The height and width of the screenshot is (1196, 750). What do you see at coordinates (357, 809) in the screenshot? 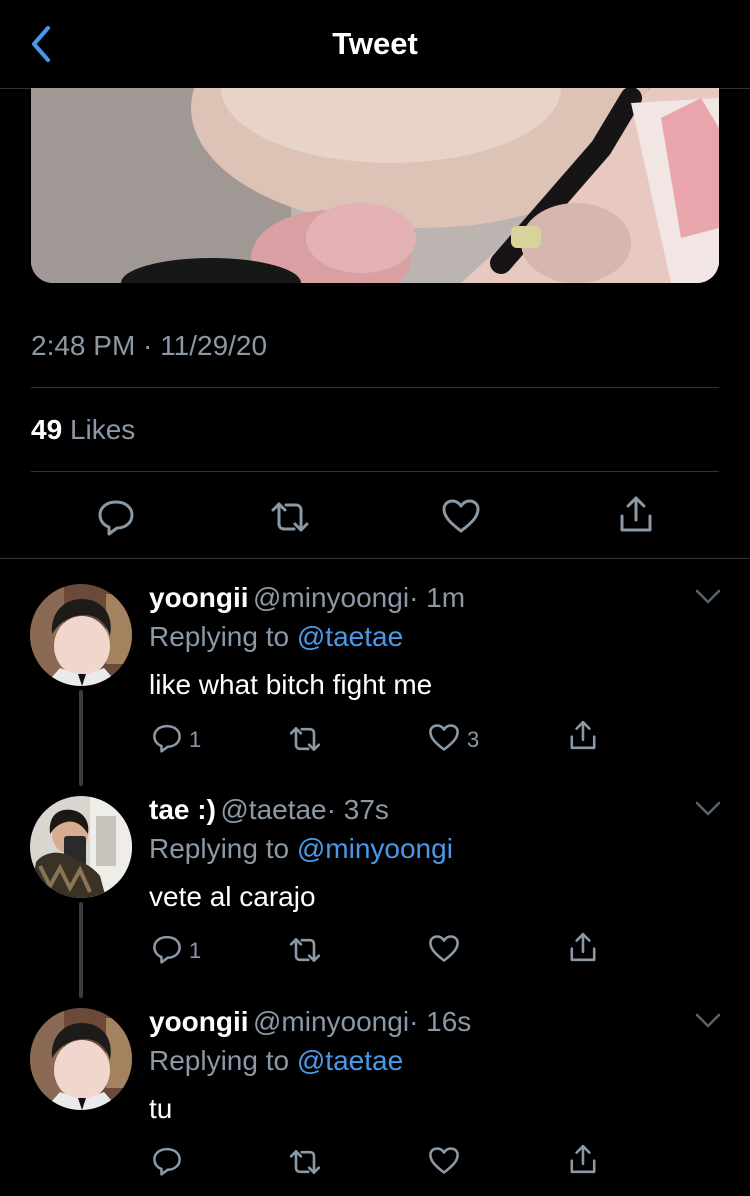
I see `reply-time: · 37s` at bounding box center [357, 809].